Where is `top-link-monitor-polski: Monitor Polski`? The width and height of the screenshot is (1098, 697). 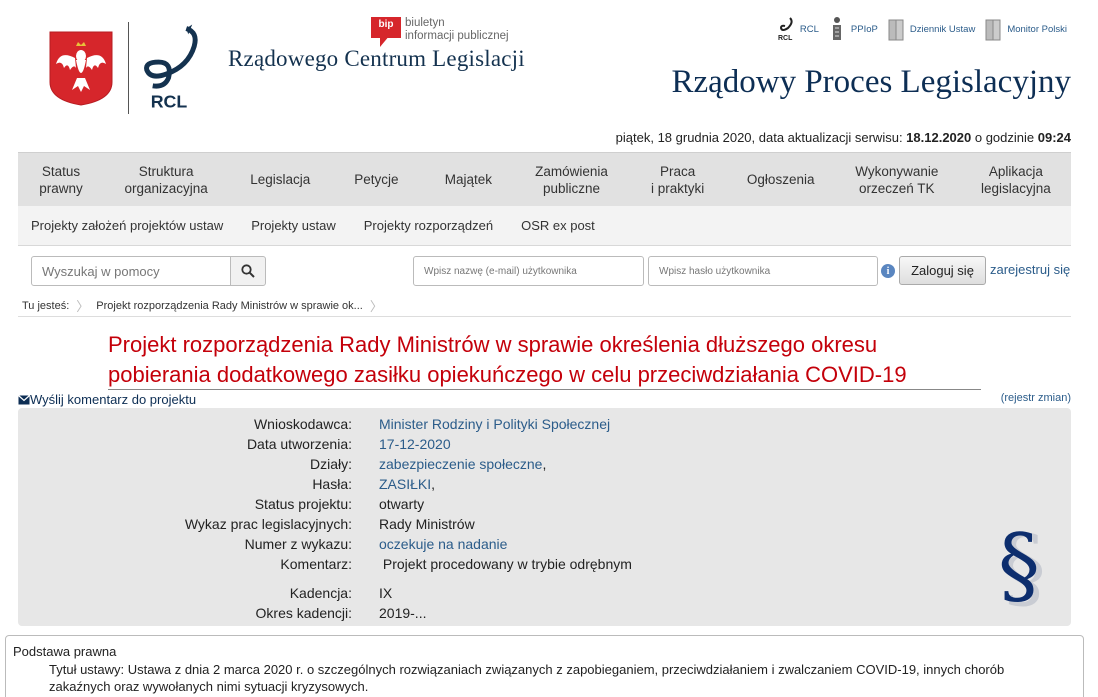
top-link-monitor-polski: Monitor Polski is located at coordinates (1025, 29).